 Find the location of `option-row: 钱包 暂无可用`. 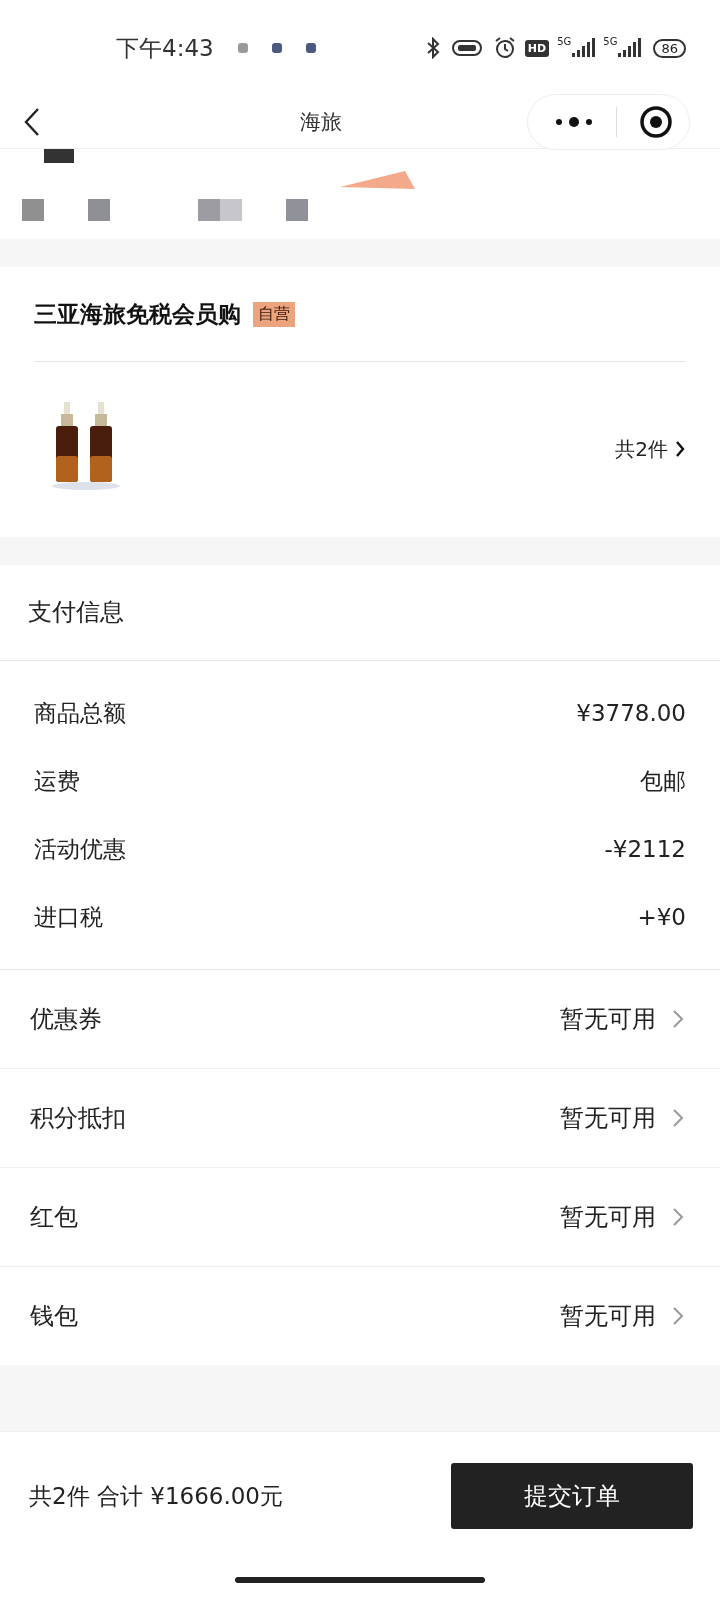

option-row: 钱包 暂无可用 is located at coordinates (360, 1316).